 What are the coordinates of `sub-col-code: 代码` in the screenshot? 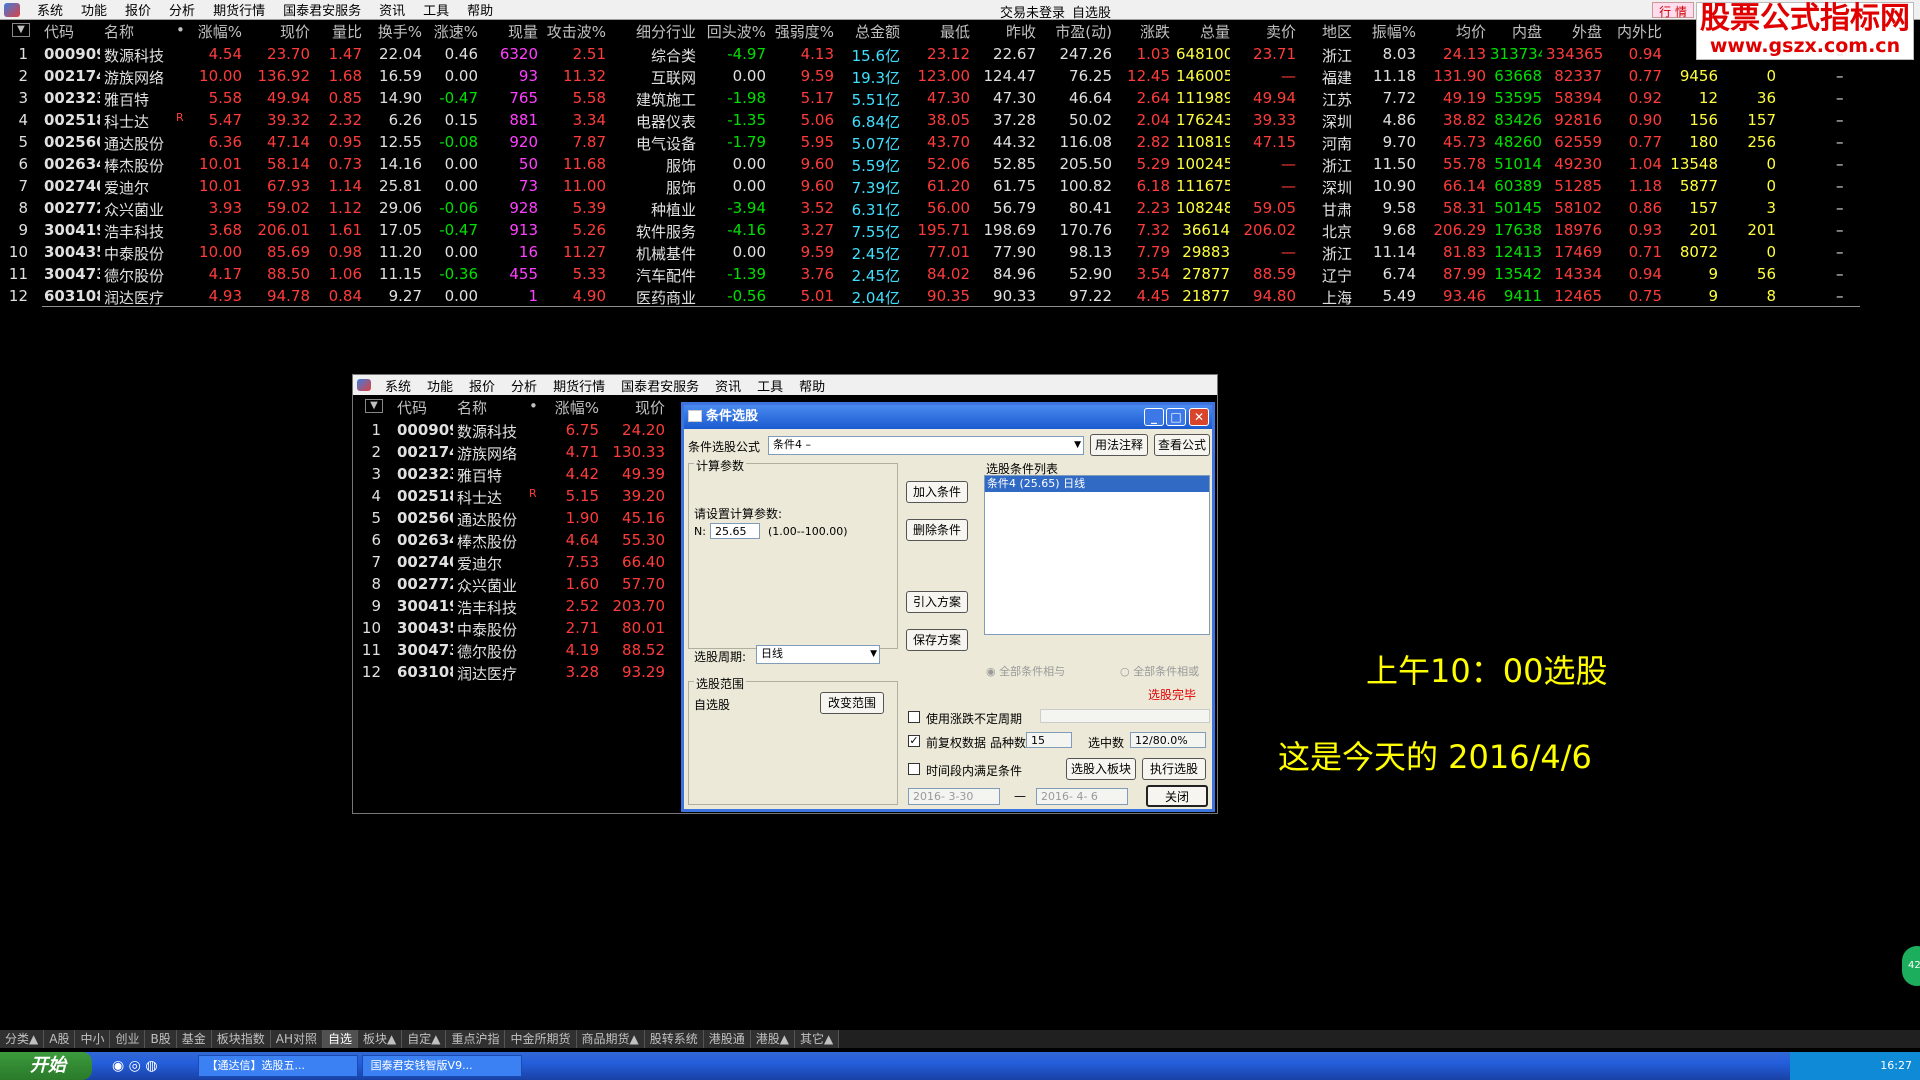 It's located at (417, 407).